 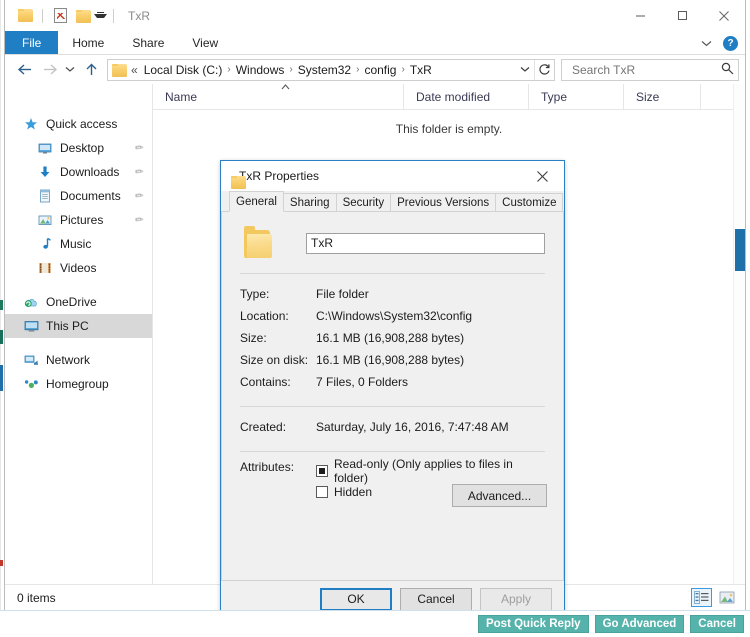 What do you see at coordinates (727, 70) in the screenshot?
I see `search-icon` at bounding box center [727, 70].